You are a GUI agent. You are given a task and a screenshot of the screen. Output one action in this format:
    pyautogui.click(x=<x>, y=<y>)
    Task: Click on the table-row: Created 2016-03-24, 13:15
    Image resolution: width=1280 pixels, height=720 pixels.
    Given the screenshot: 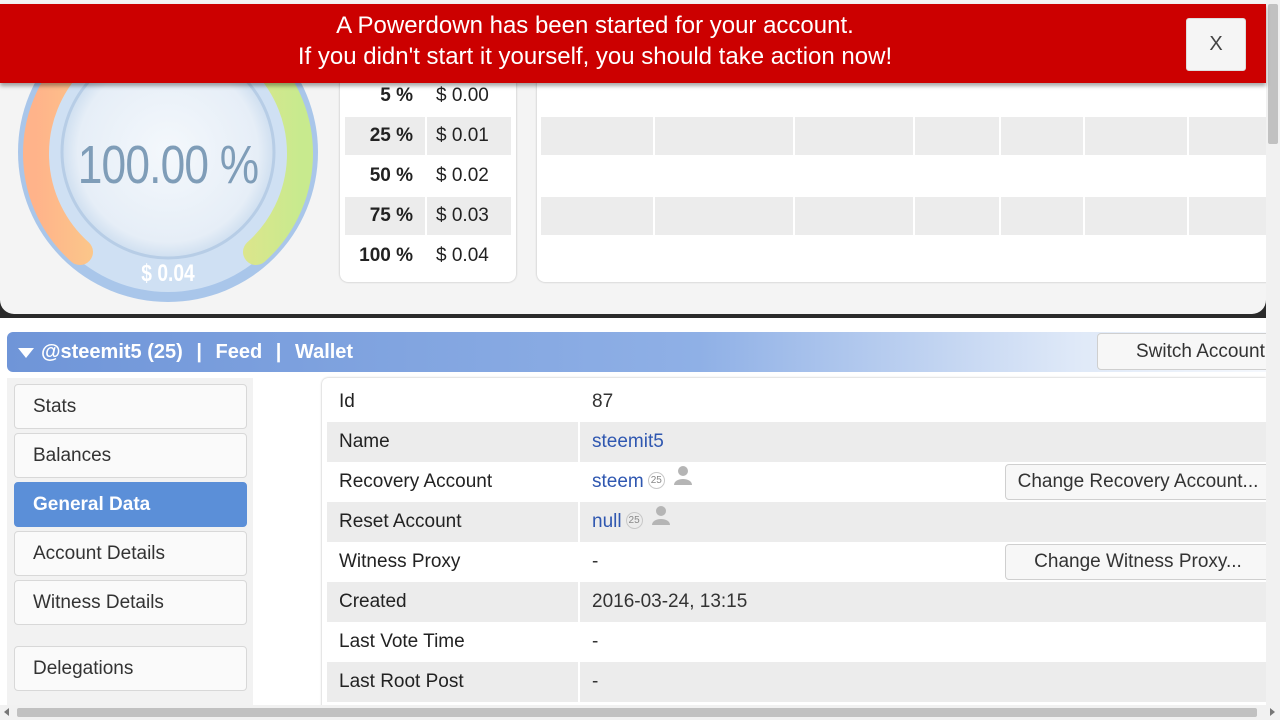 What is the action you would take?
    pyautogui.click(x=796, y=602)
    